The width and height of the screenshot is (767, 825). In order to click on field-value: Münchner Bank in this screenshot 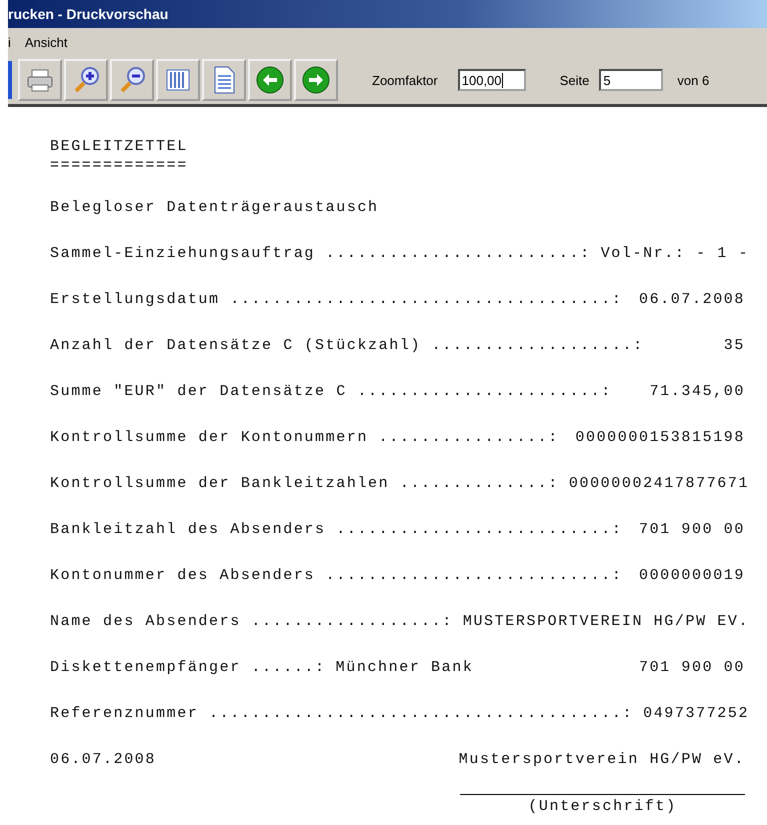, I will do `click(405, 667)`.